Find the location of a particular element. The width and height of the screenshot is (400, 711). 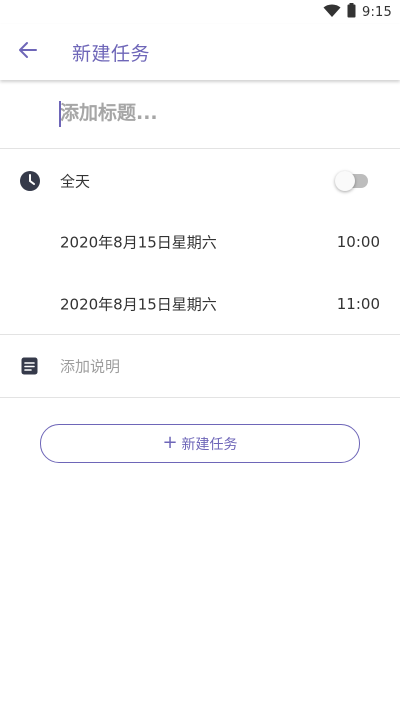

all-day-label: 全天 is located at coordinates (75, 181).